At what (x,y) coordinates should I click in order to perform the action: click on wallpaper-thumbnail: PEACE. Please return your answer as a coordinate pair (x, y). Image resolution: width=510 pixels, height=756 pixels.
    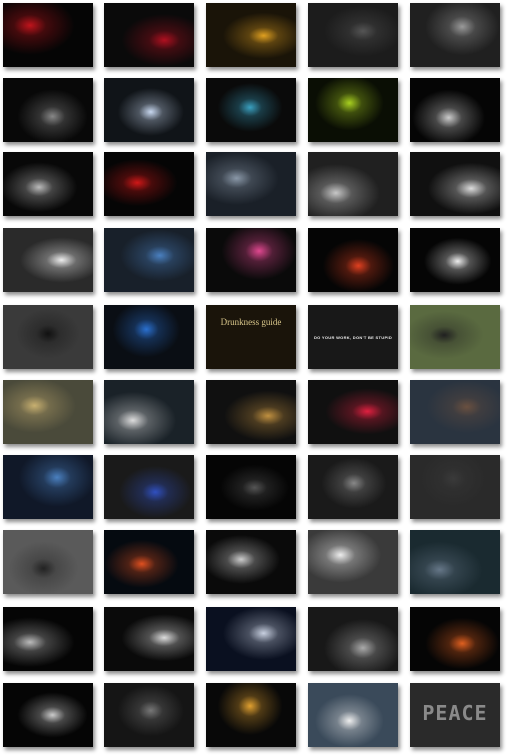
    Looking at the image, I should click on (455, 715).